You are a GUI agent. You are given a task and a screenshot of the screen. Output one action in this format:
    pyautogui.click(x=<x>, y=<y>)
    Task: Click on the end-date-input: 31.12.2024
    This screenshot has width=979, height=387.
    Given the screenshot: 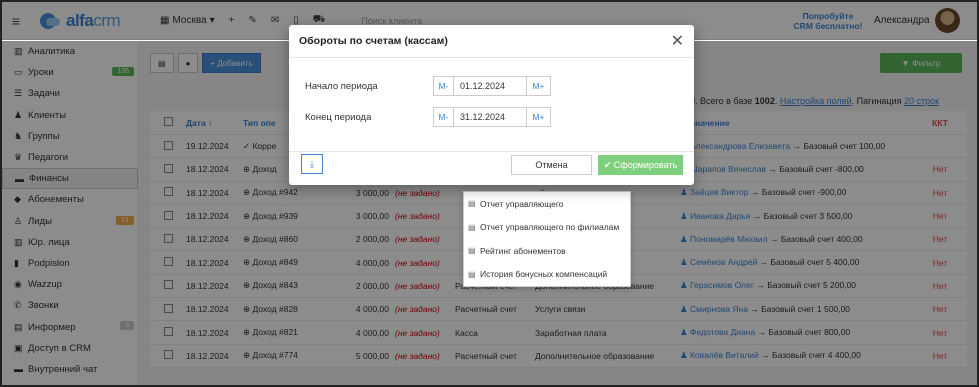 What is the action you would take?
    pyautogui.click(x=490, y=117)
    